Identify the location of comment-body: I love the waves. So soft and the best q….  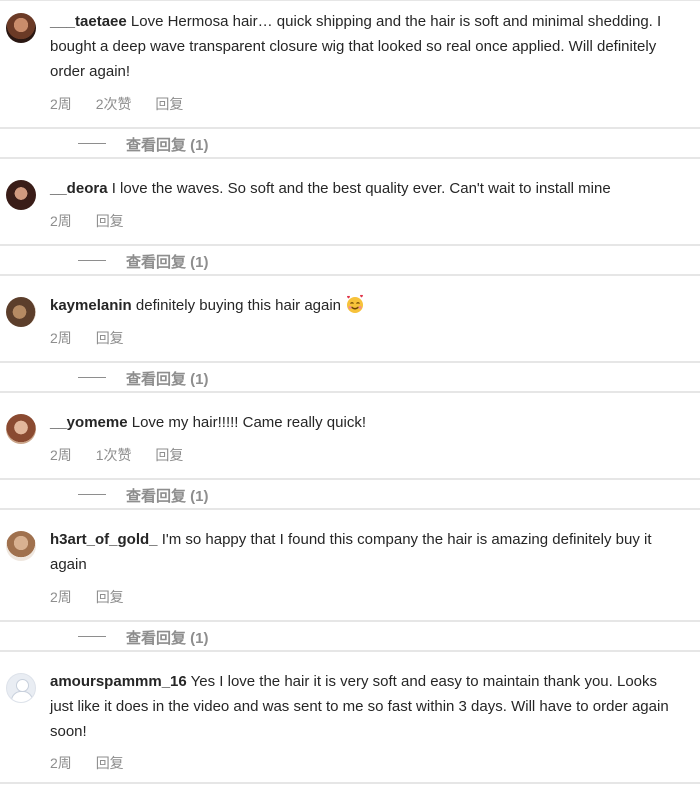
(361, 188).